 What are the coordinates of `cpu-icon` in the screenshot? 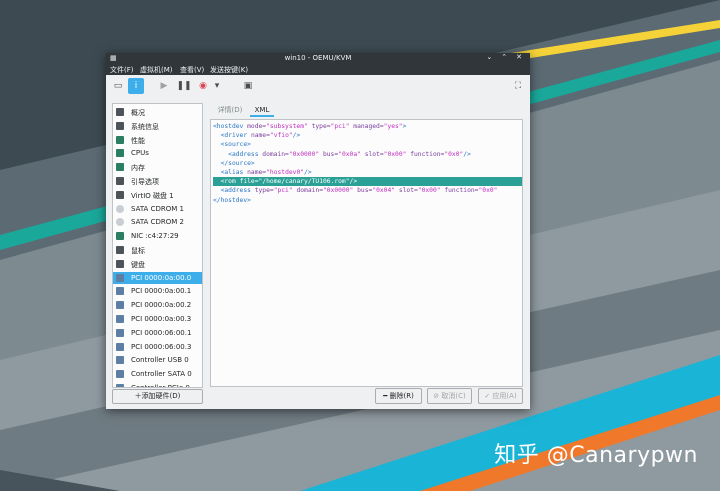 It's located at (120, 153).